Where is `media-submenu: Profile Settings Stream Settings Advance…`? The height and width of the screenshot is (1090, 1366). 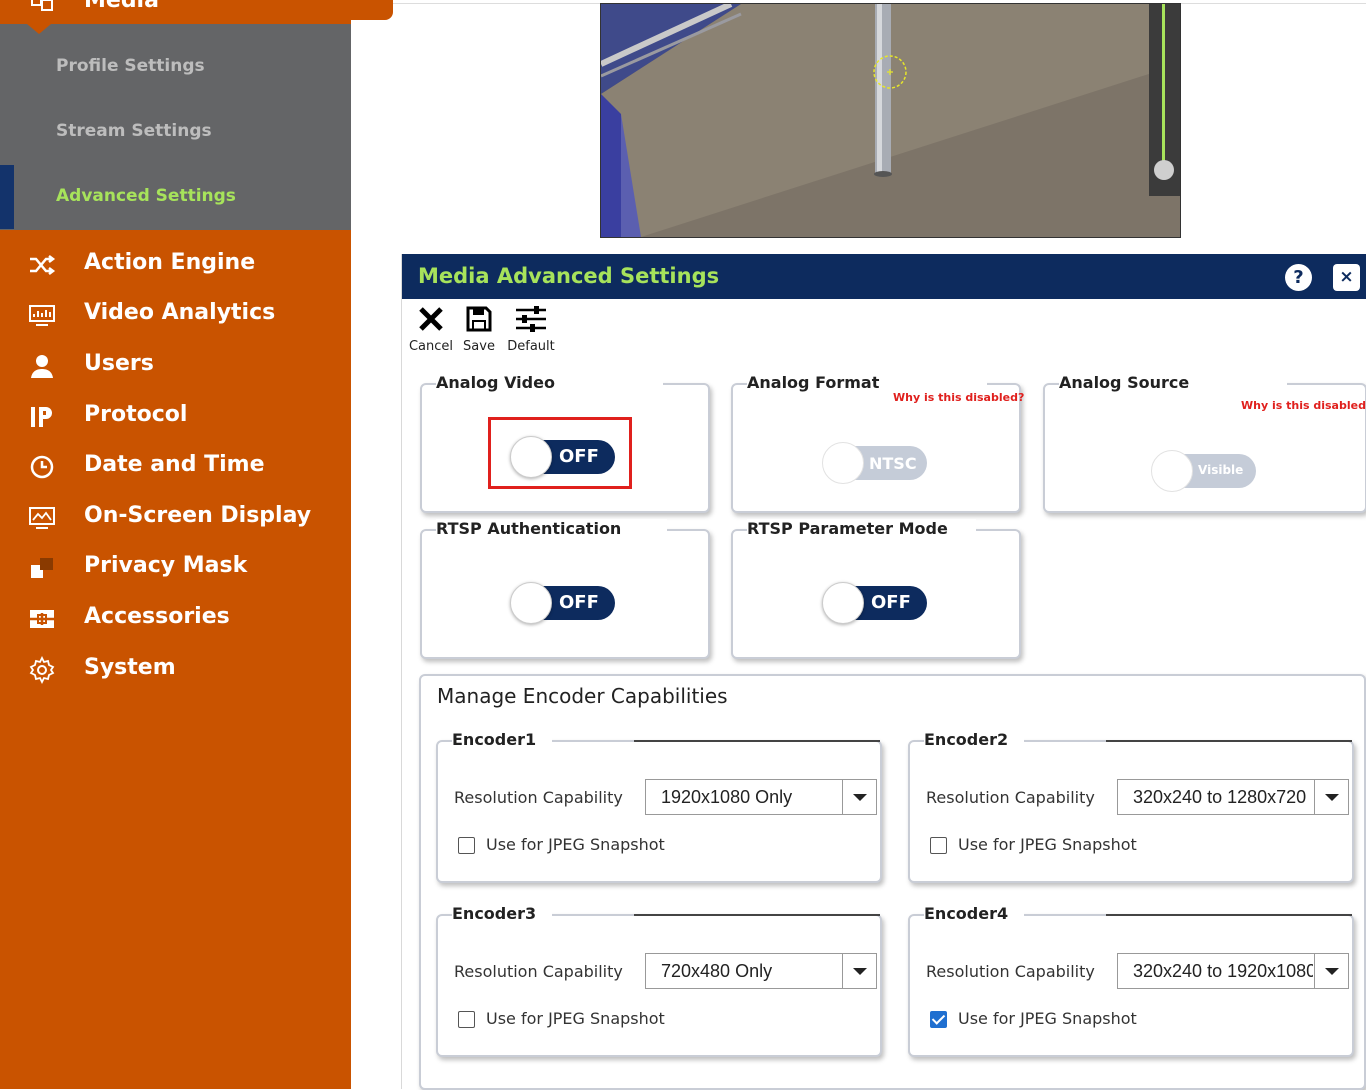
media-submenu: Profile Settings Stream Settings Advance… is located at coordinates (175, 127).